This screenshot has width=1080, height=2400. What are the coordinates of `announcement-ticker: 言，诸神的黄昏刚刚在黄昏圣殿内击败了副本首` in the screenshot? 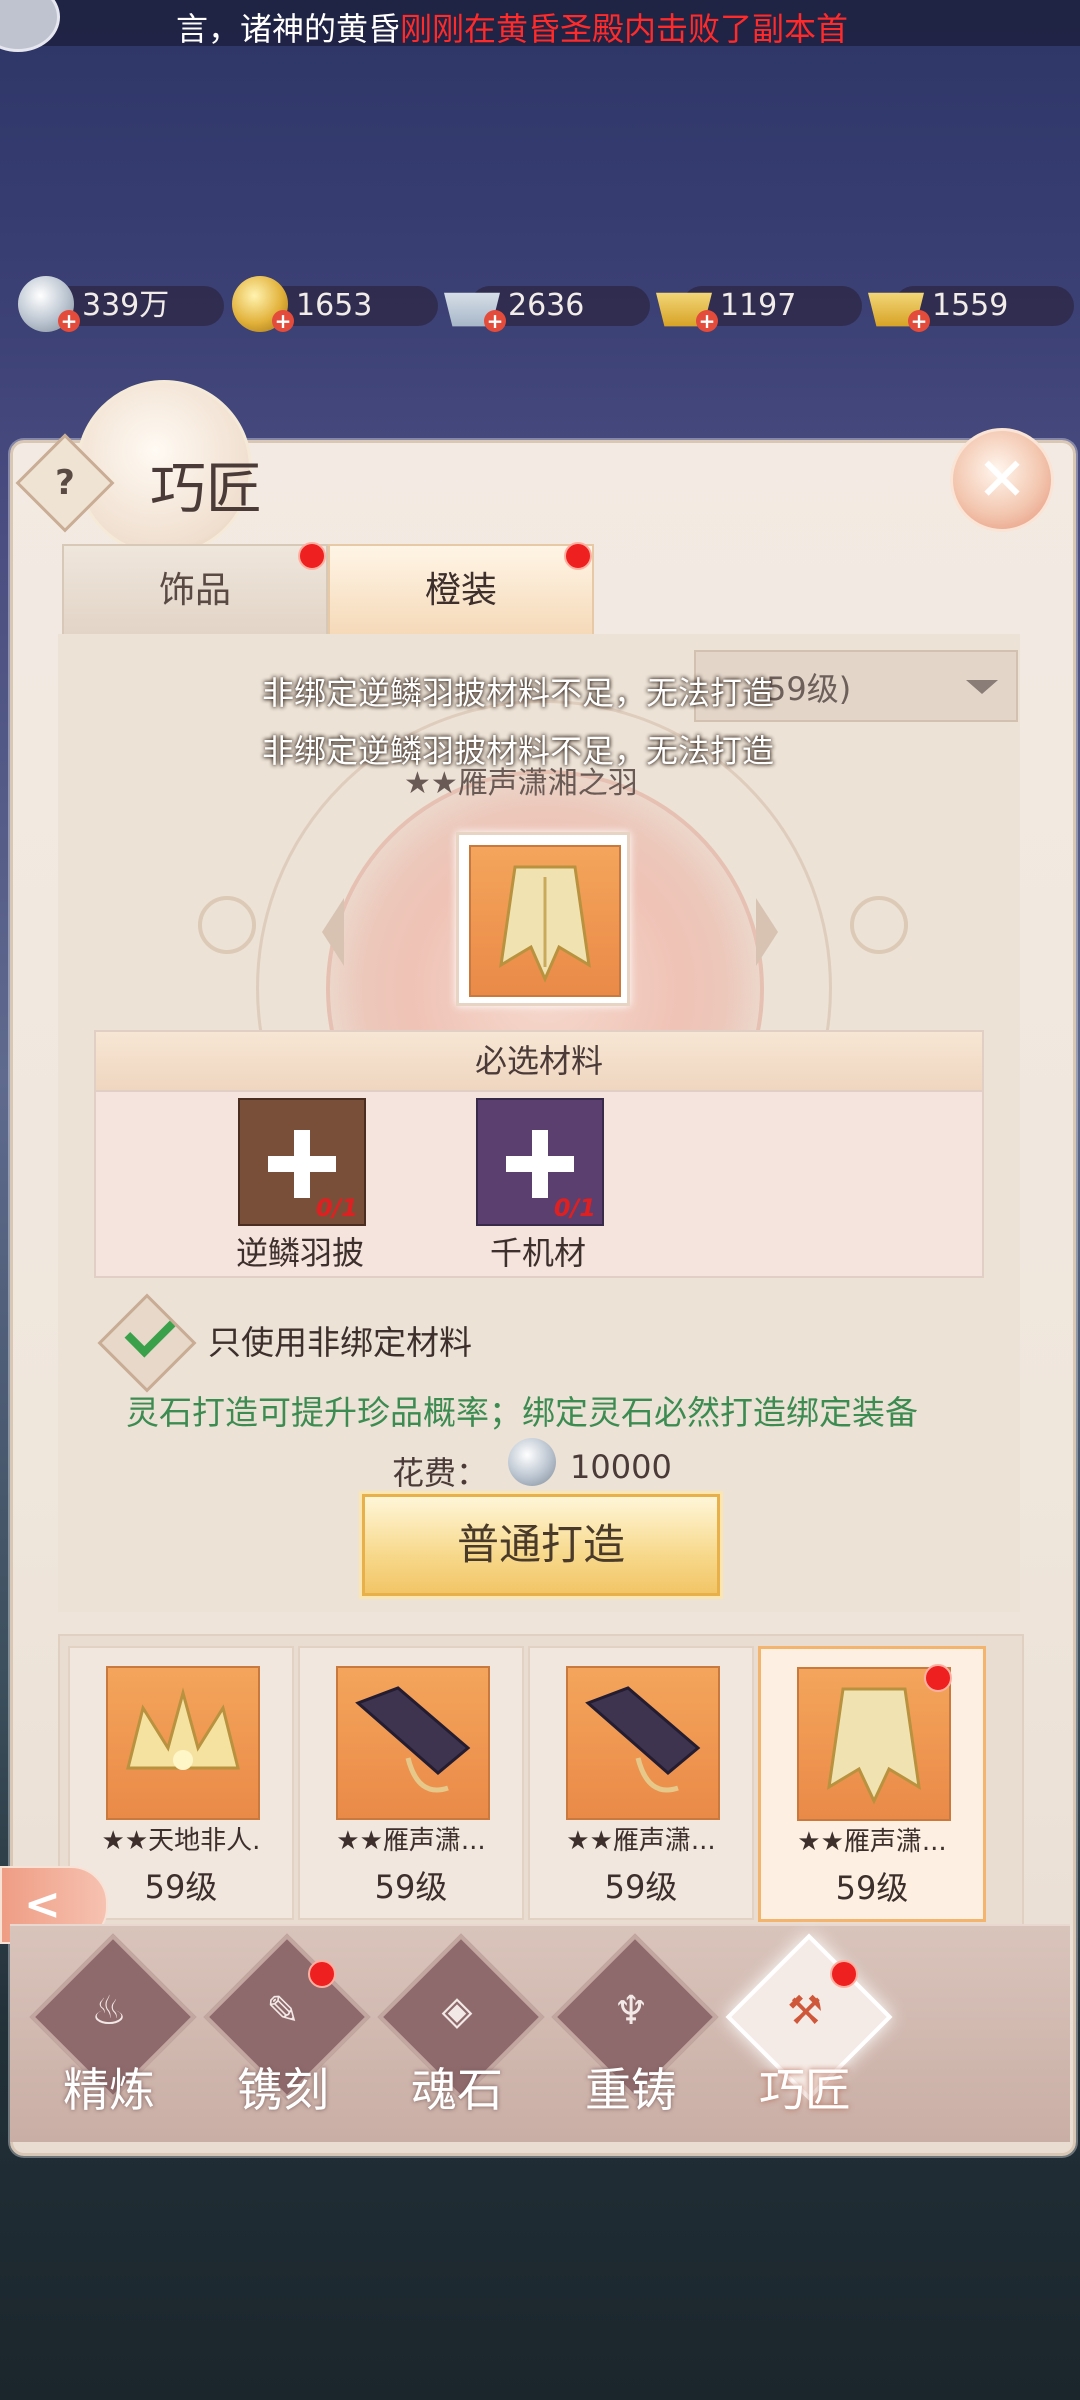 It's located at (540, 26).